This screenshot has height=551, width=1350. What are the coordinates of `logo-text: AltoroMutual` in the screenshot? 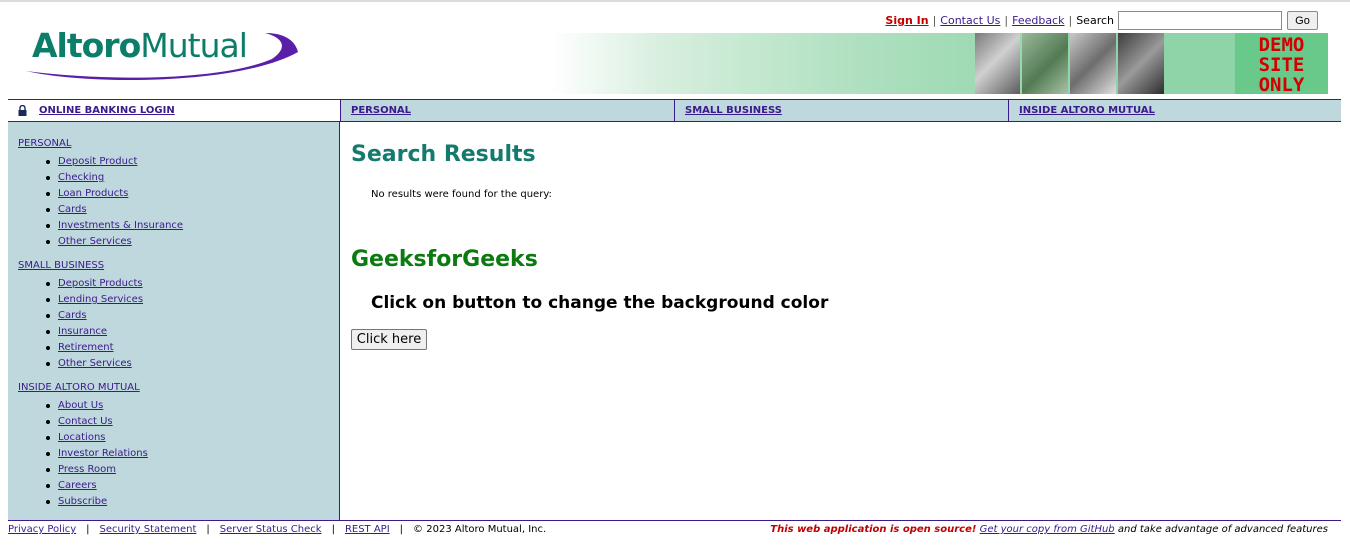 It's located at (140, 45).